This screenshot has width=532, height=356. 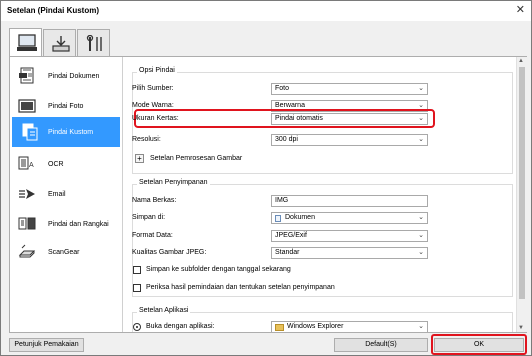 I want to click on save-in-label: Simpan di:, so click(x=149, y=217).